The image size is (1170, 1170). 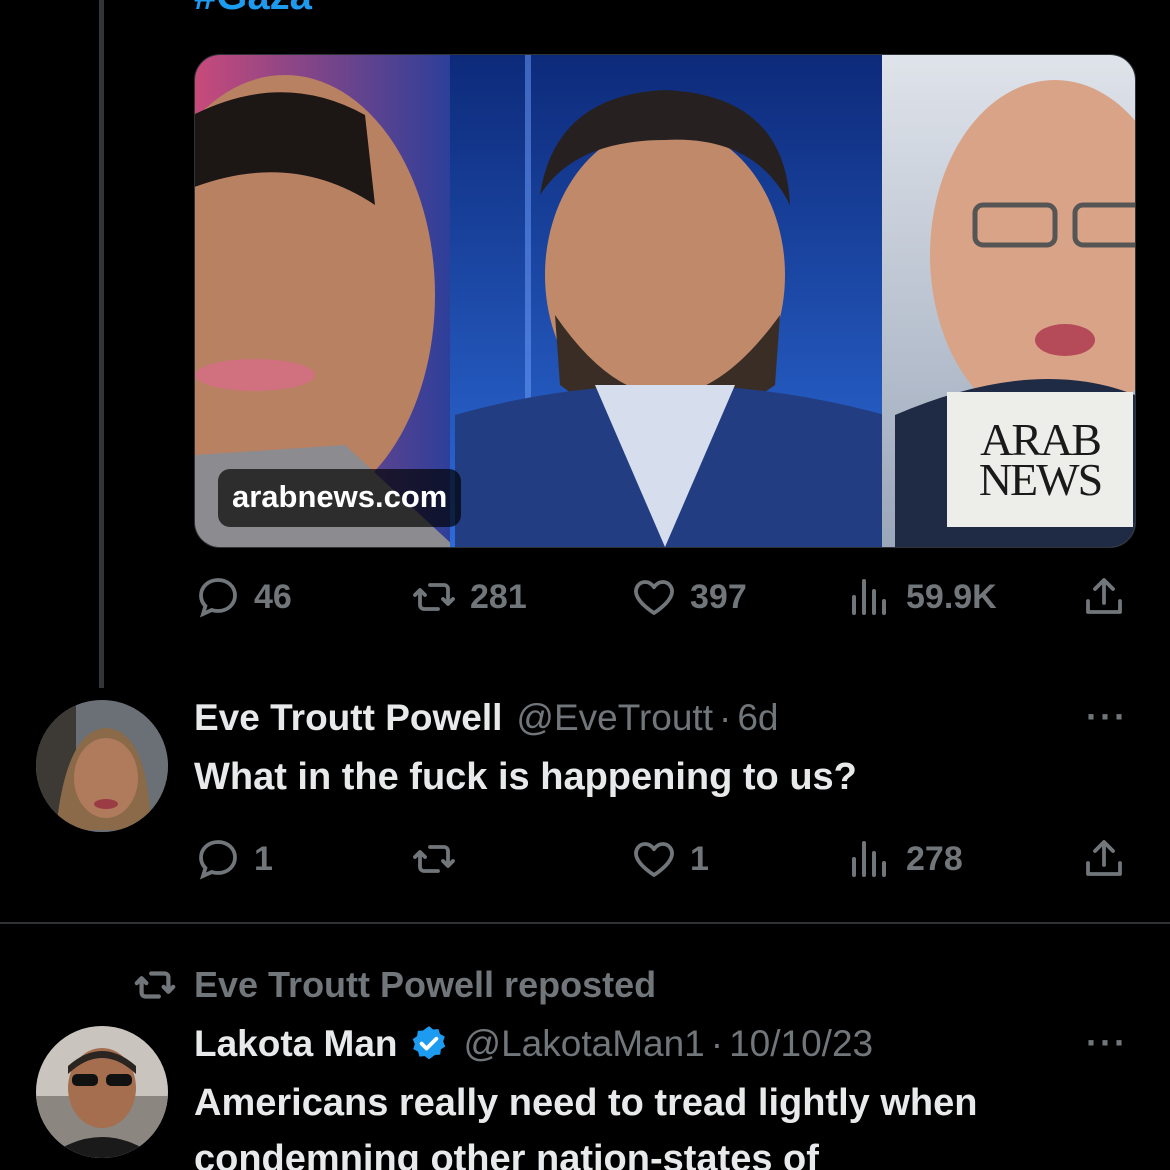 I want to click on repost-button, so click(x=440, y=859).